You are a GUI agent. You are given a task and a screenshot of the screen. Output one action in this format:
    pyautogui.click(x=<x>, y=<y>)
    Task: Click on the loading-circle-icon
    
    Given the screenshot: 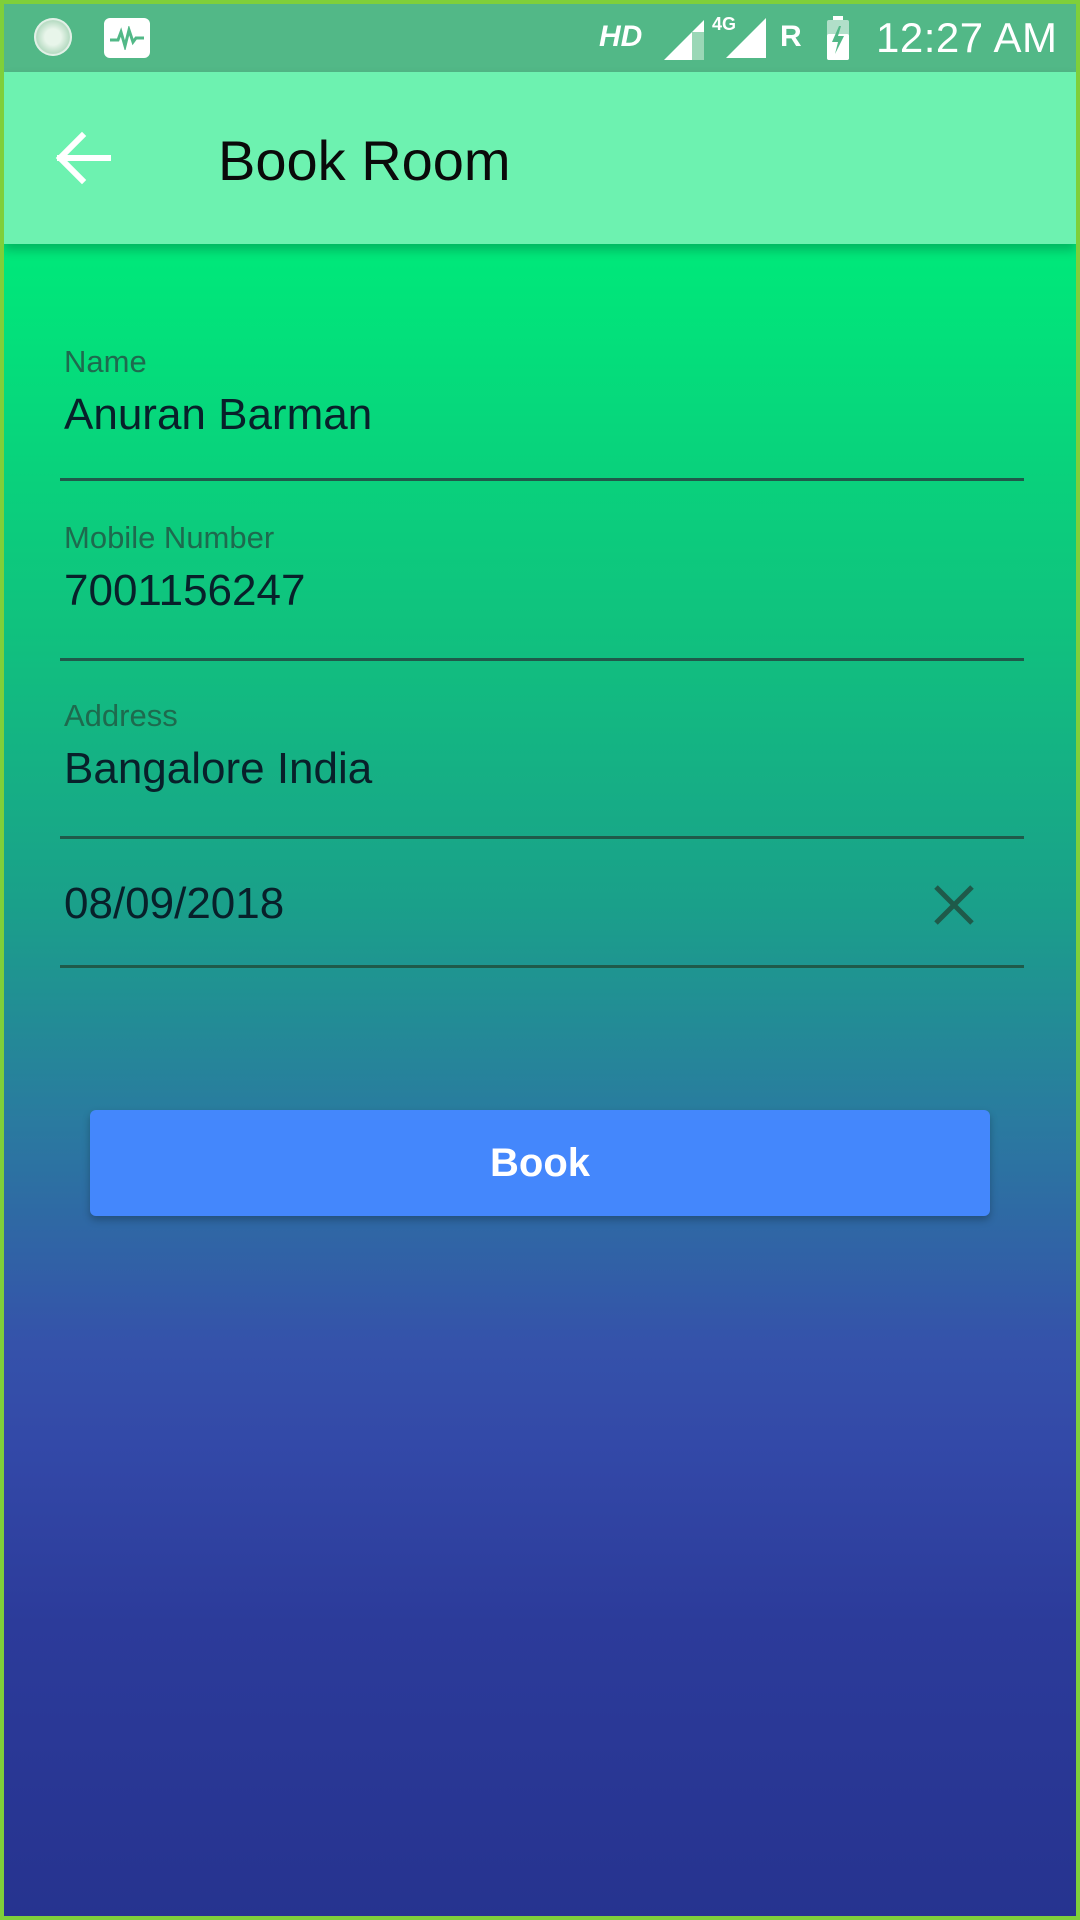 What is the action you would take?
    pyautogui.click(x=53, y=37)
    